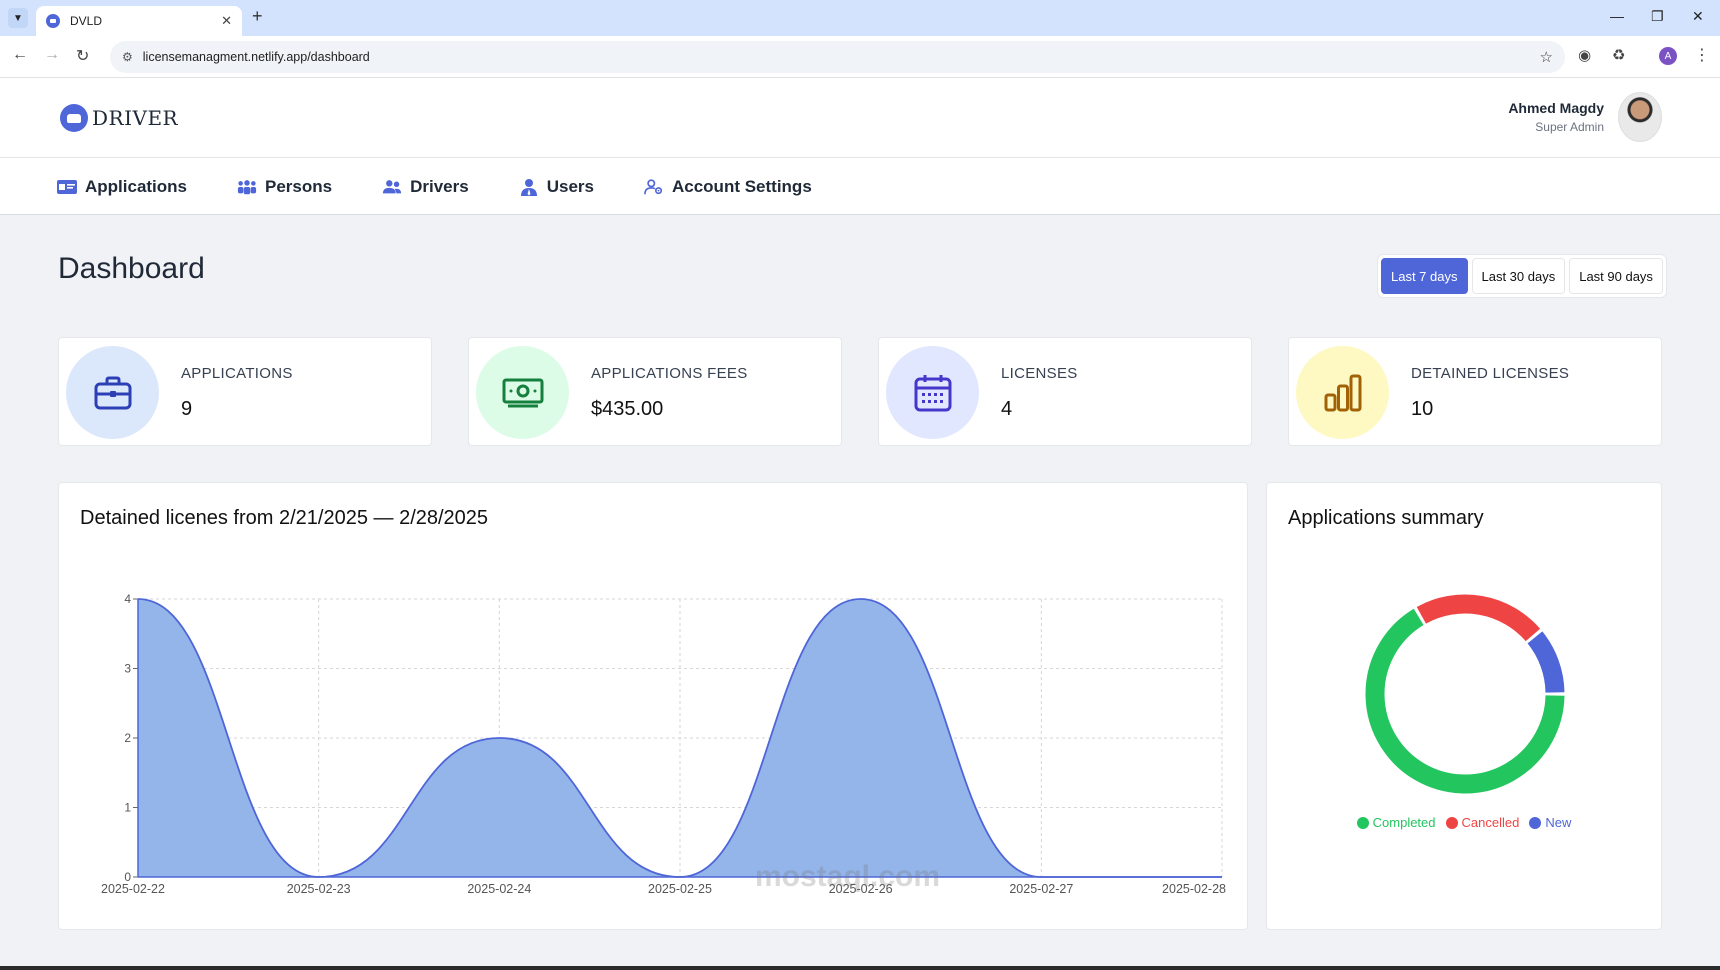 The image size is (1720, 970). What do you see at coordinates (67, 187) in the screenshot?
I see `id-card-icon` at bounding box center [67, 187].